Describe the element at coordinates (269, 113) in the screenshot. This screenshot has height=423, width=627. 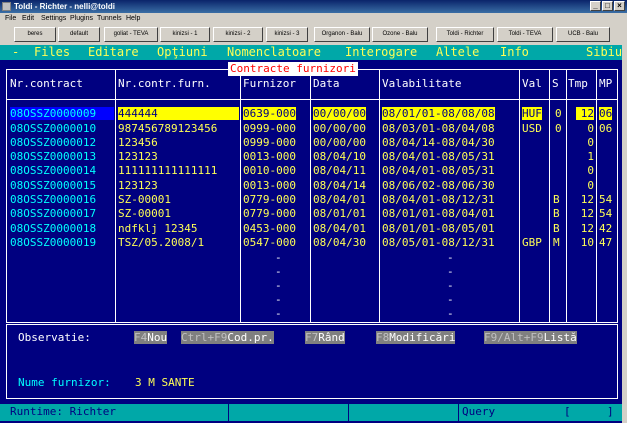
I see `cell-furnizor: 0639-000` at that location.